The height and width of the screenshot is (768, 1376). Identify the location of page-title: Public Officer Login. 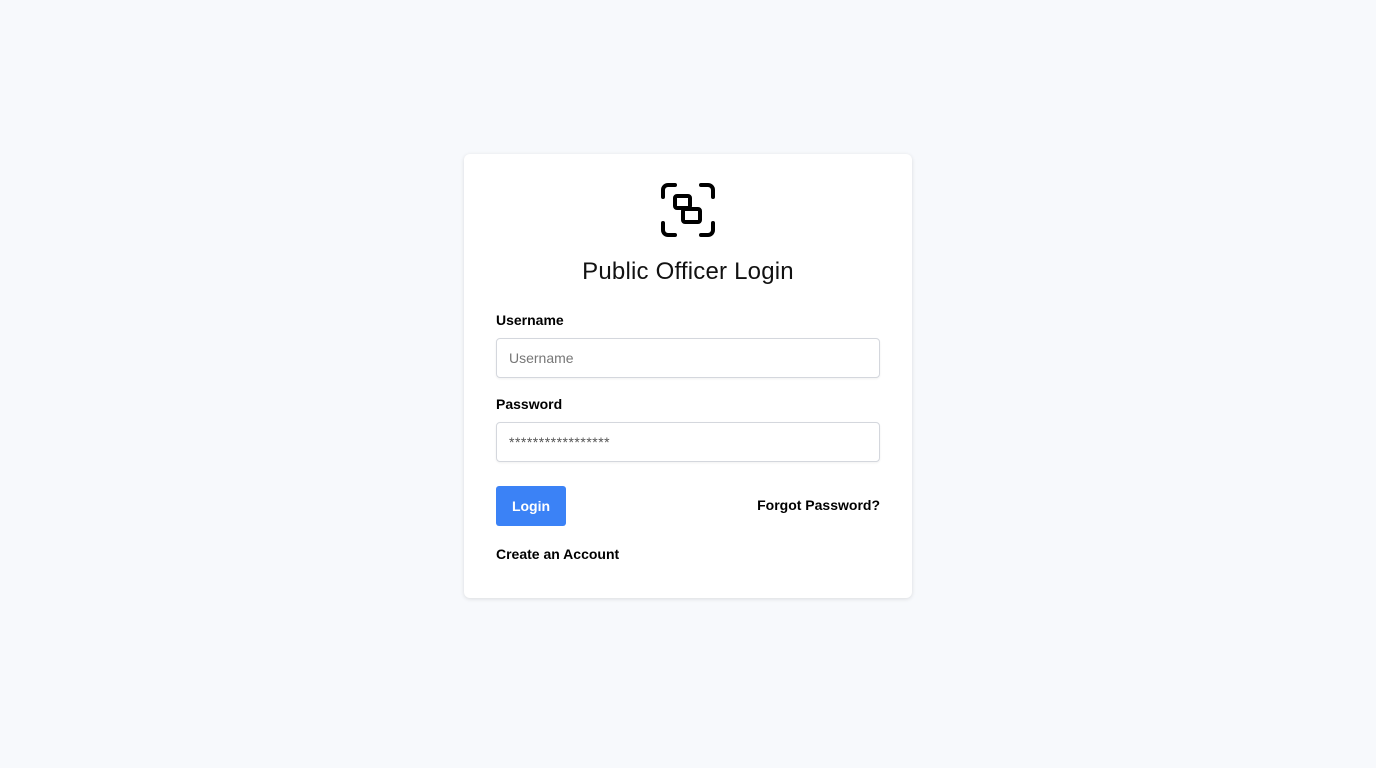
(688, 271).